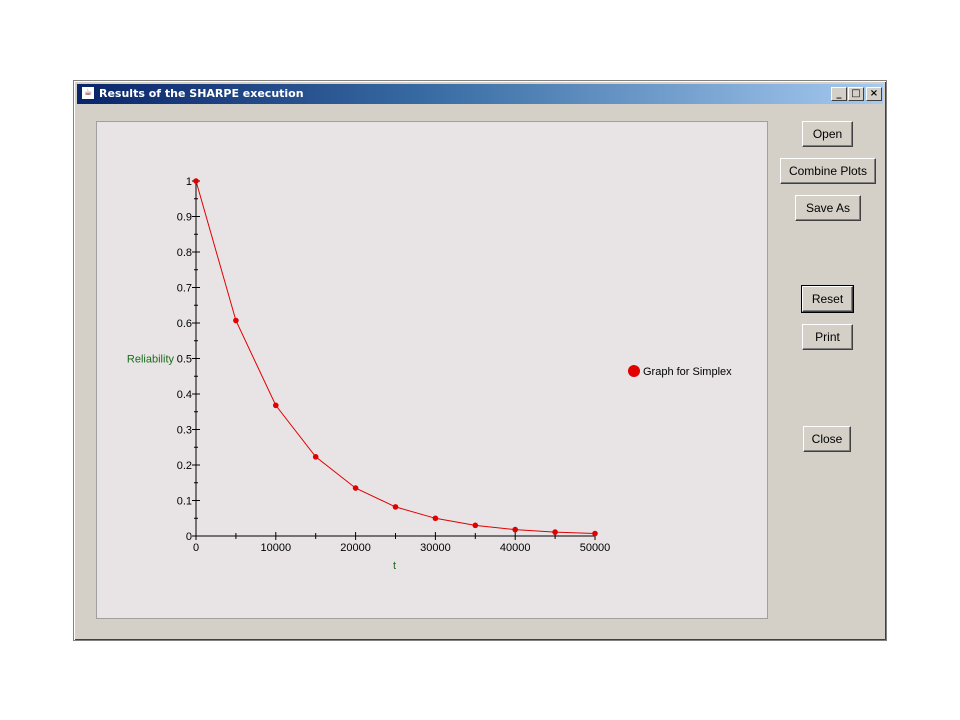 The height and width of the screenshot is (720, 960). What do you see at coordinates (827, 299) in the screenshot?
I see `reset-button: Reset` at bounding box center [827, 299].